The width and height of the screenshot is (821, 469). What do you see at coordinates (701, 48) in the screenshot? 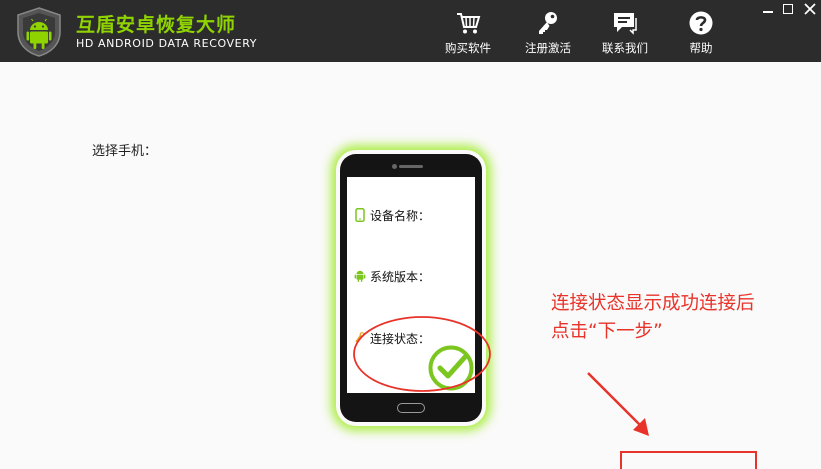
I see `help-label: 帮助` at bounding box center [701, 48].